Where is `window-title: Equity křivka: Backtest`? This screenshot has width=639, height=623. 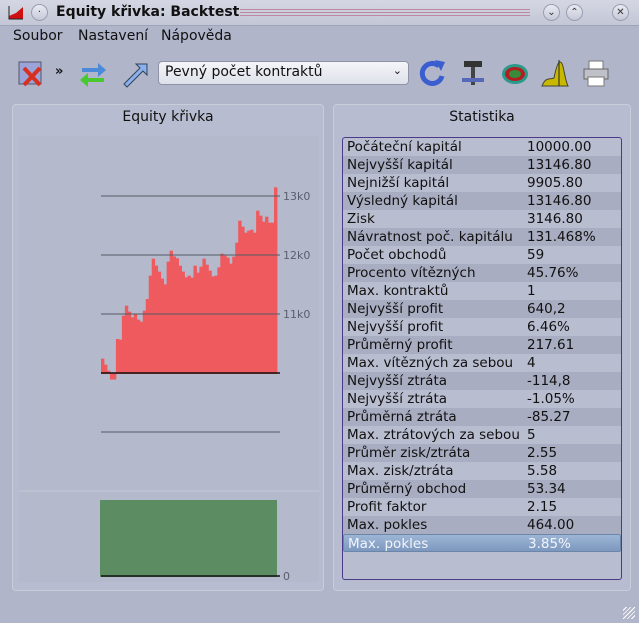
window-title: Equity křivka: Backtest is located at coordinates (148, 12).